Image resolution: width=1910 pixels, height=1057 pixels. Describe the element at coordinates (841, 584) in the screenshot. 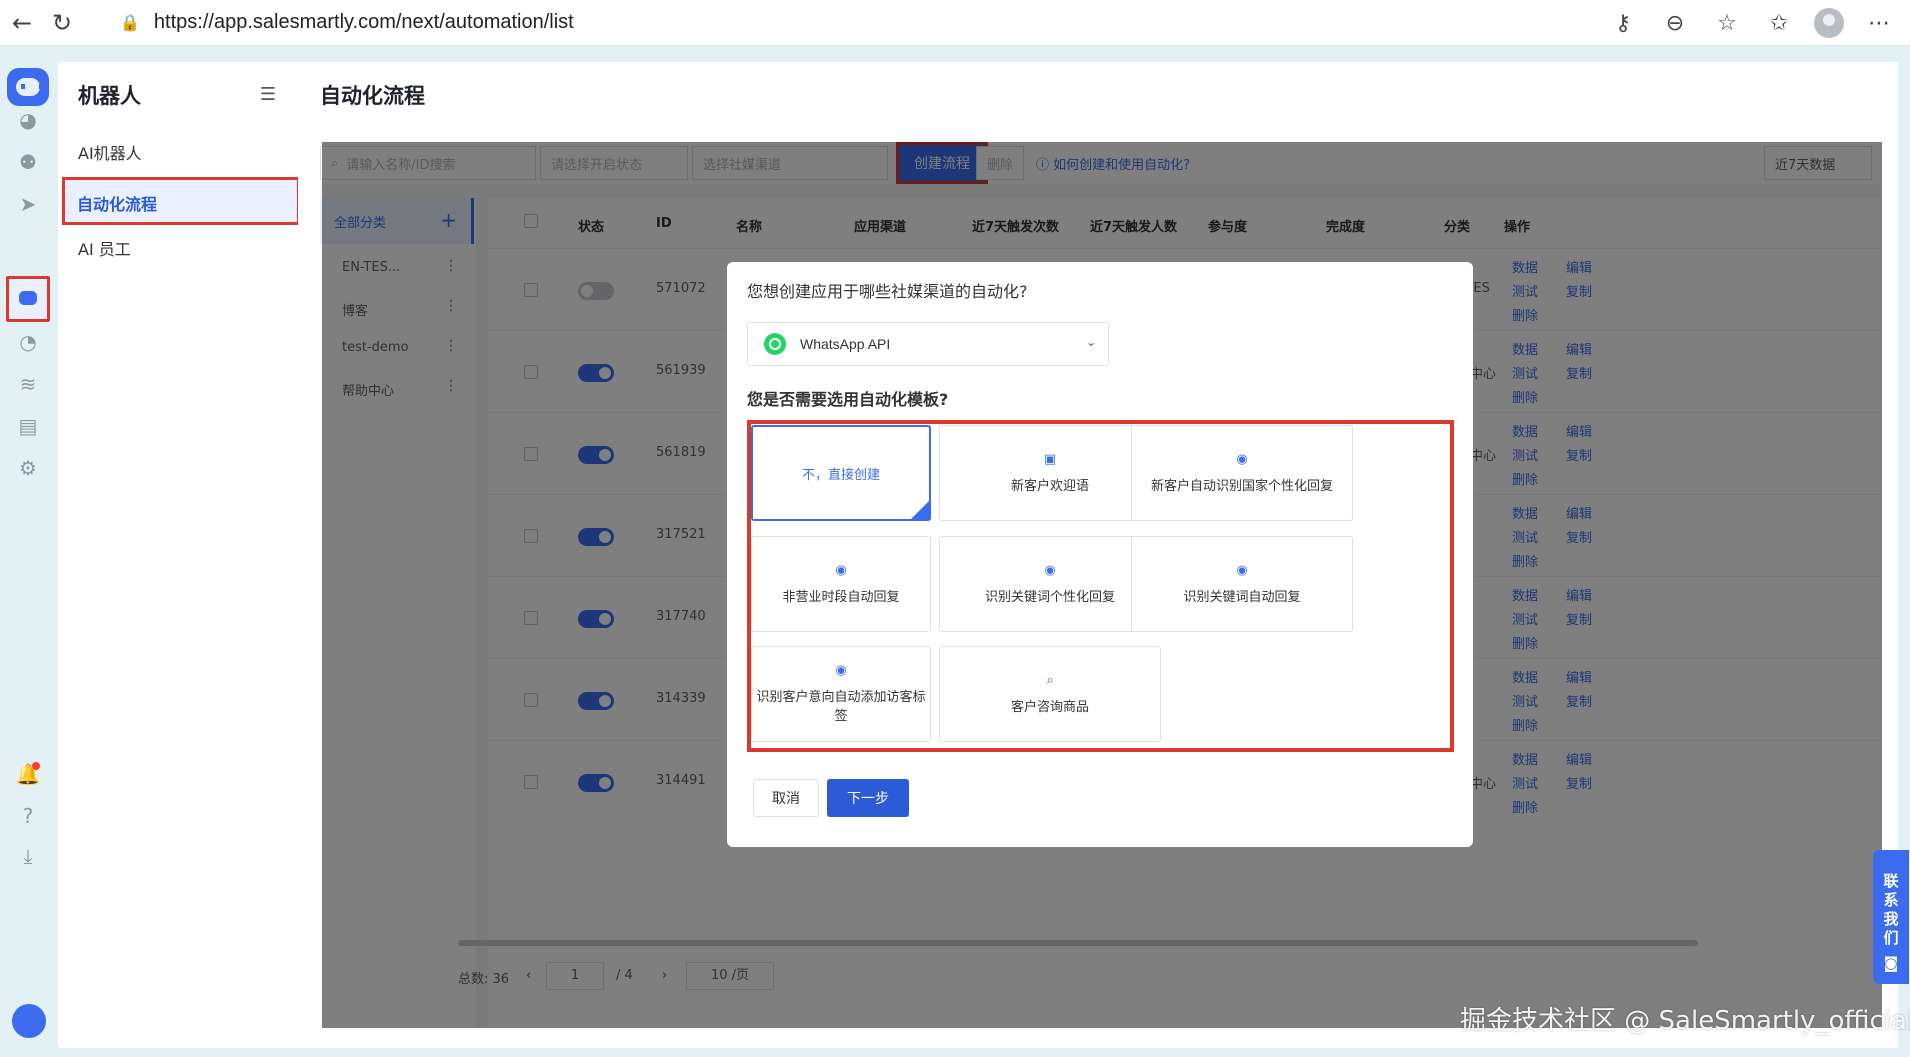

I see `template-option: ◉ 非营业时段自动回复` at that location.